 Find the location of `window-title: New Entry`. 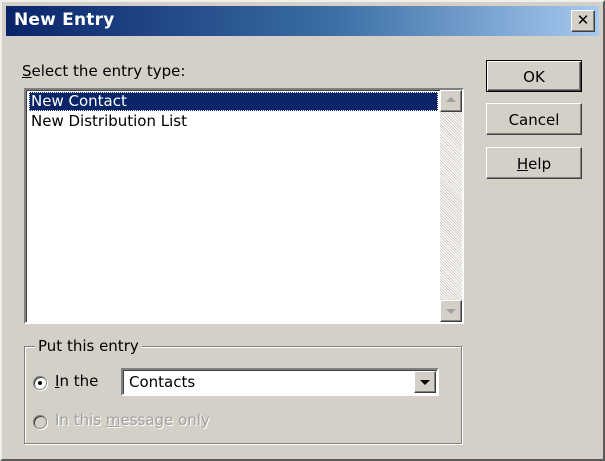

window-title: New Entry is located at coordinates (64, 20).